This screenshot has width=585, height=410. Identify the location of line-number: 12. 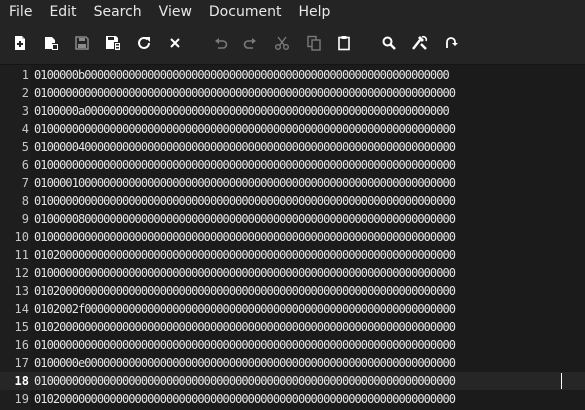
(21, 273).